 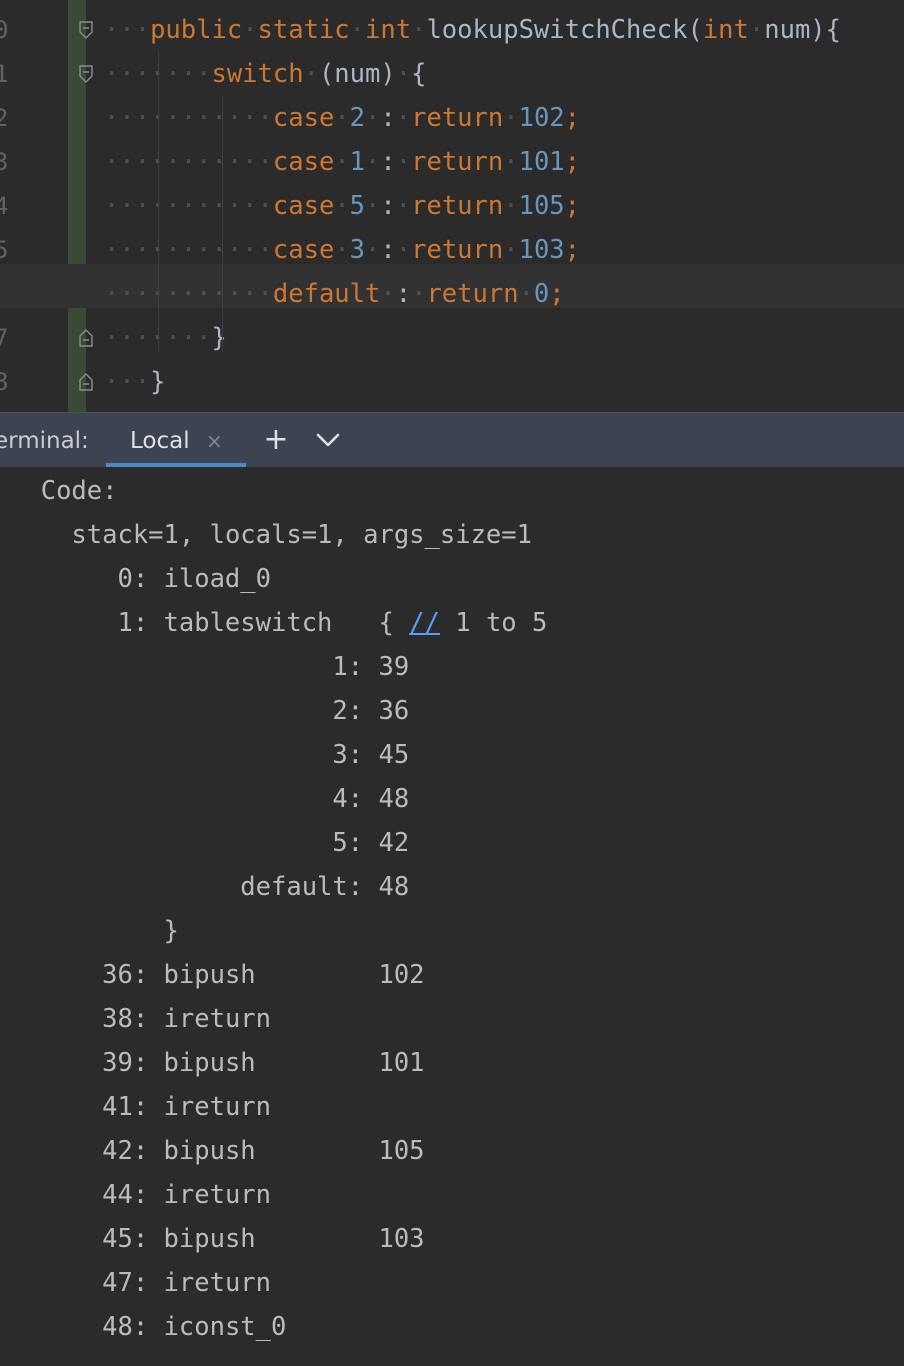 I want to click on terminal-line: 3: 45, so click(x=209, y=755).